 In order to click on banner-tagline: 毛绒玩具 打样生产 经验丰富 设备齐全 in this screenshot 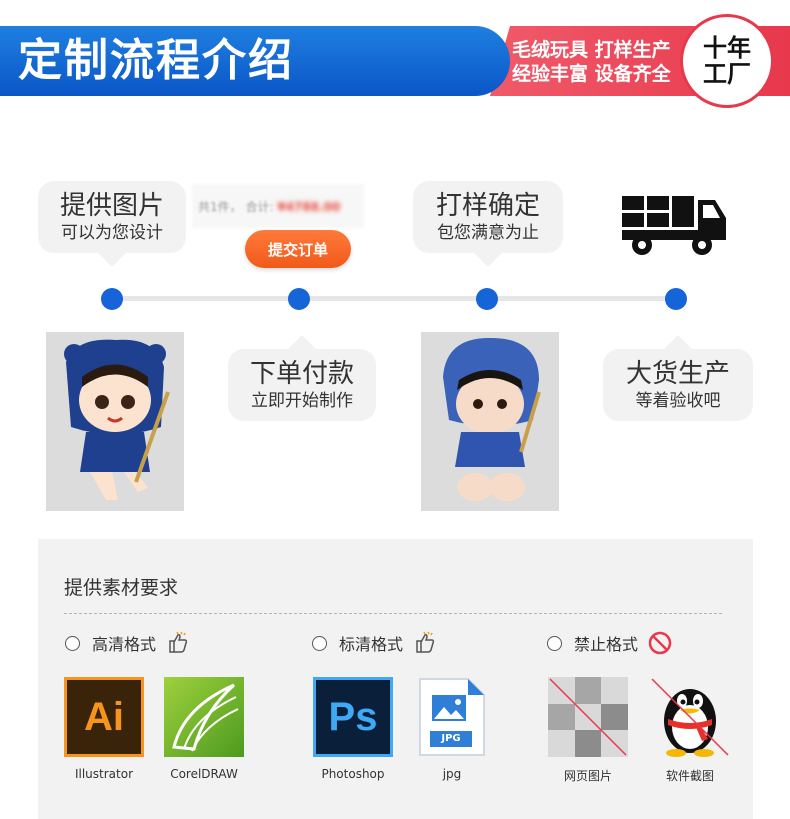, I will do `click(597, 62)`.